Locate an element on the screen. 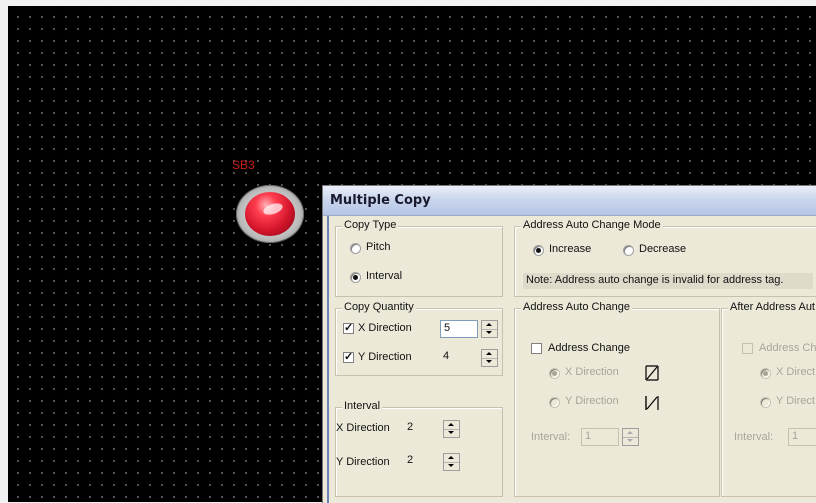 The image size is (816, 503). interval-y-input: 2 is located at coordinates (422, 462).